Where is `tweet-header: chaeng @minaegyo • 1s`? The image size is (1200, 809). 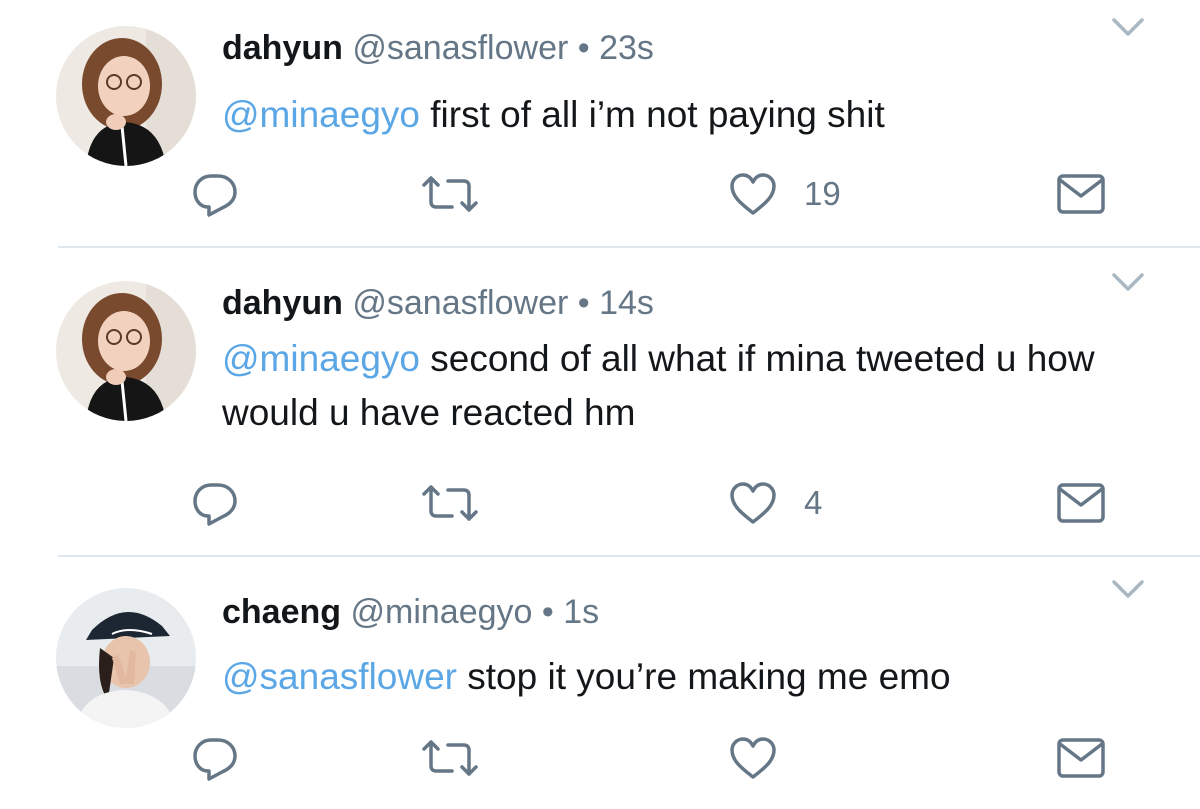 tweet-header: chaeng @minaegyo • 1s is located at coordinates (410, 612).